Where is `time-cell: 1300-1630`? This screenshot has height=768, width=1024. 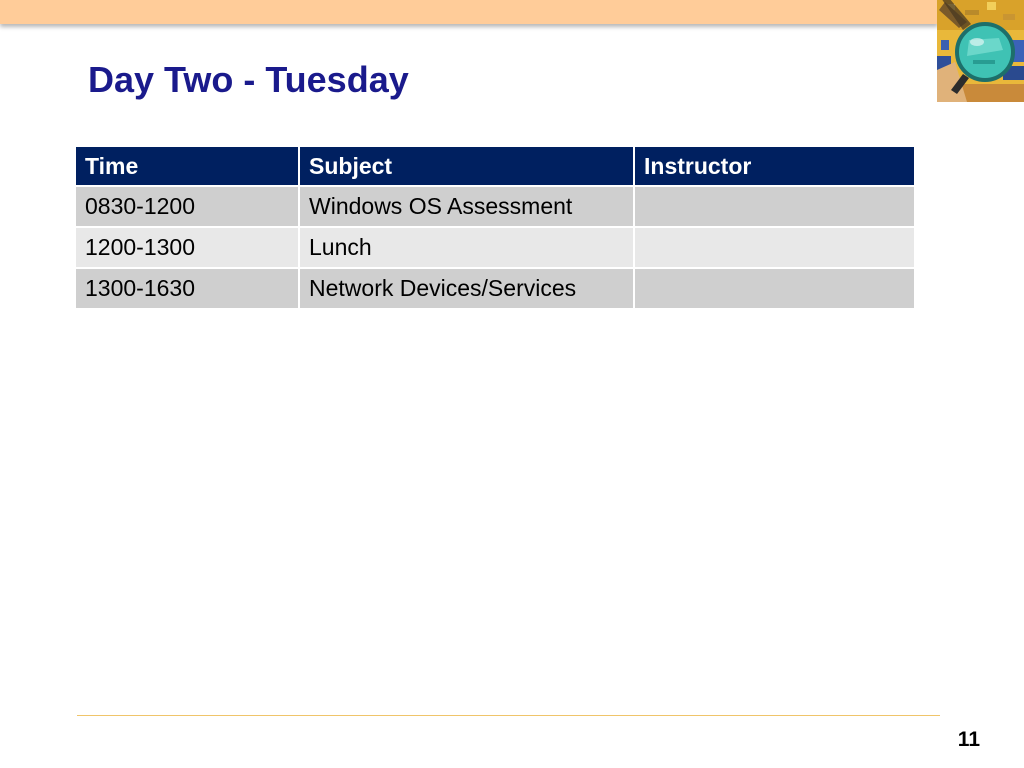 time-cell: 1300-1630 is located at coordinates (187, 288).